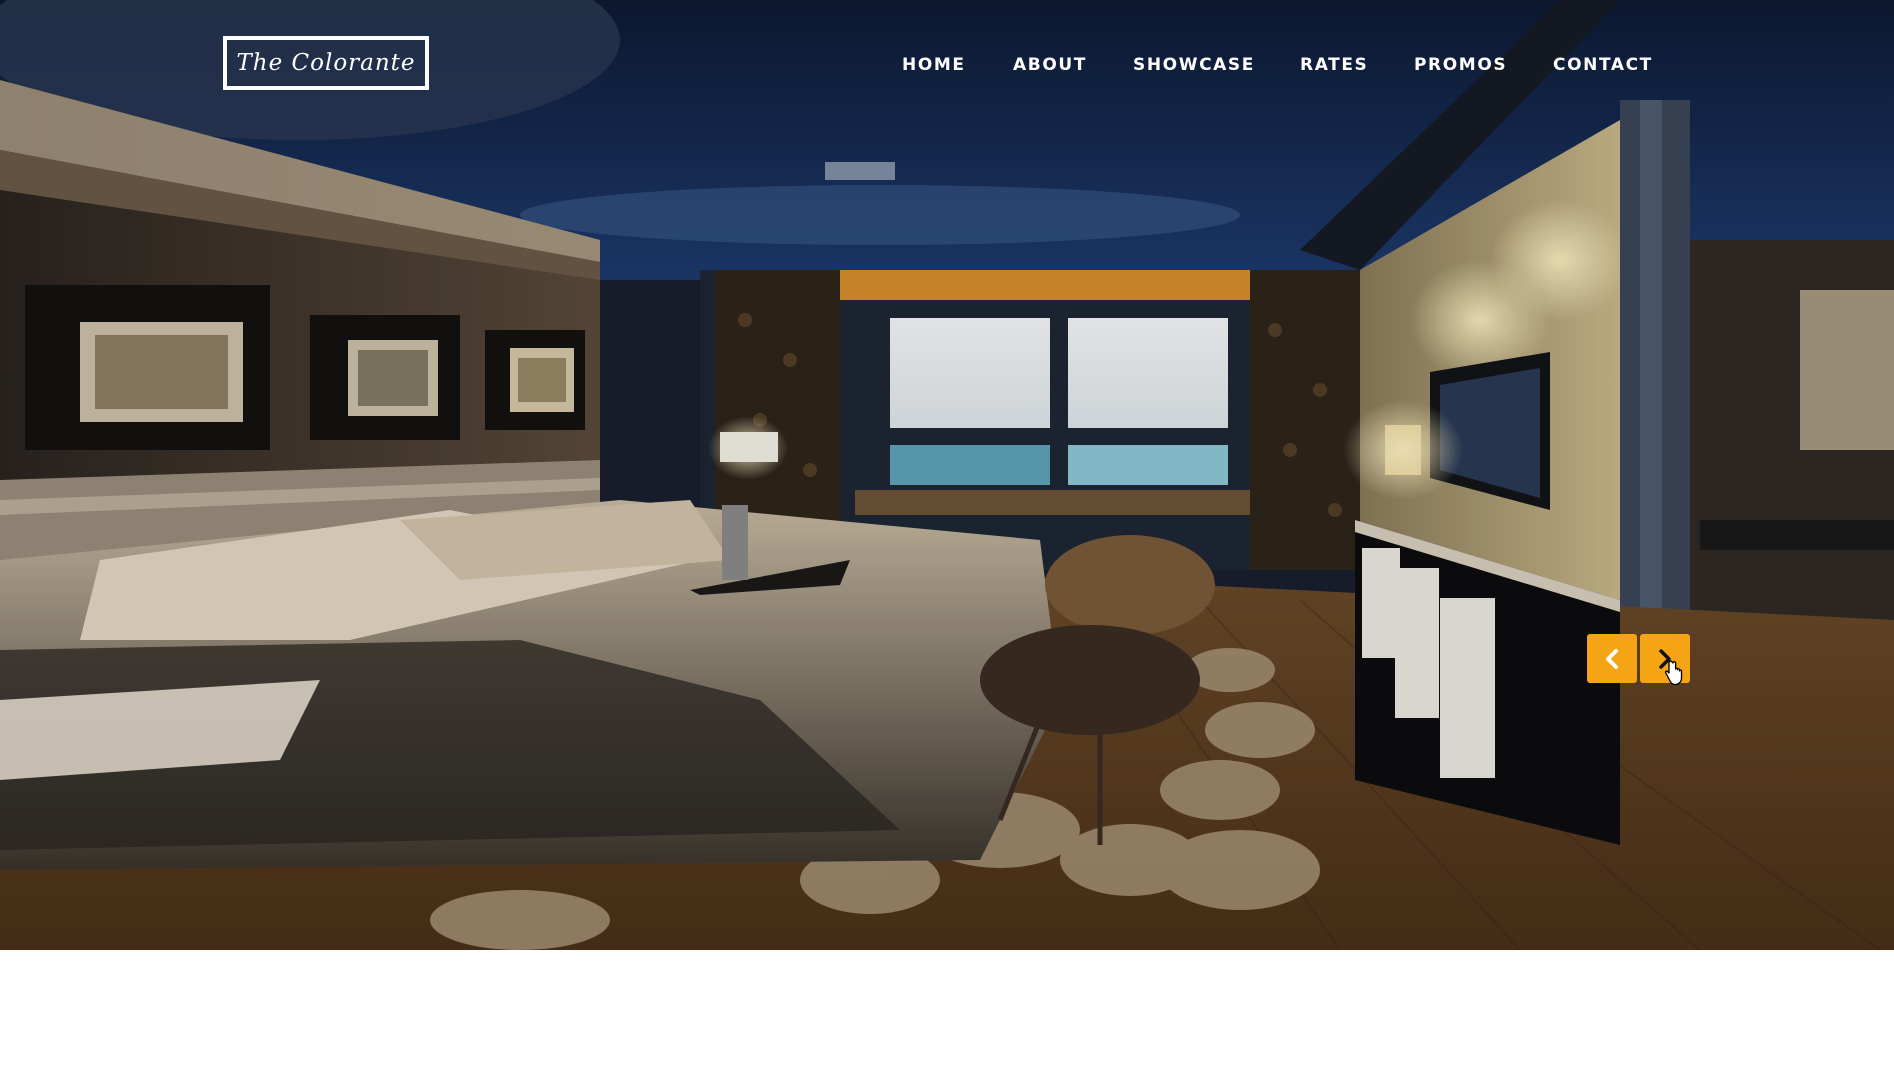 The image size is (1894, 1065). I want to click on nav-item-showcase: SHOWCASE, so click(1194, 65).